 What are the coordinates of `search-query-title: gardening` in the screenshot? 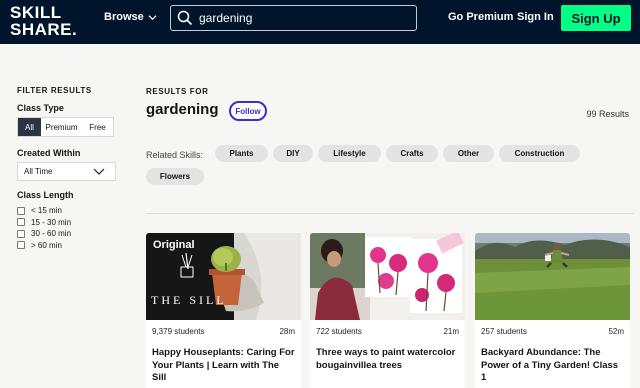 It's located at (182, 109).